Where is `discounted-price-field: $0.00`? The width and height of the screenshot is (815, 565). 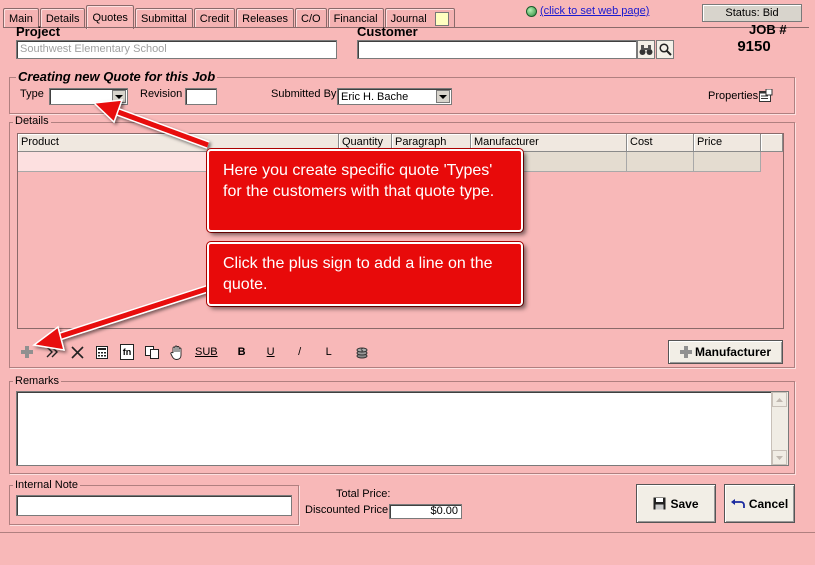
discounted-price-field: $0.00 is located at coordinates (425, 511).